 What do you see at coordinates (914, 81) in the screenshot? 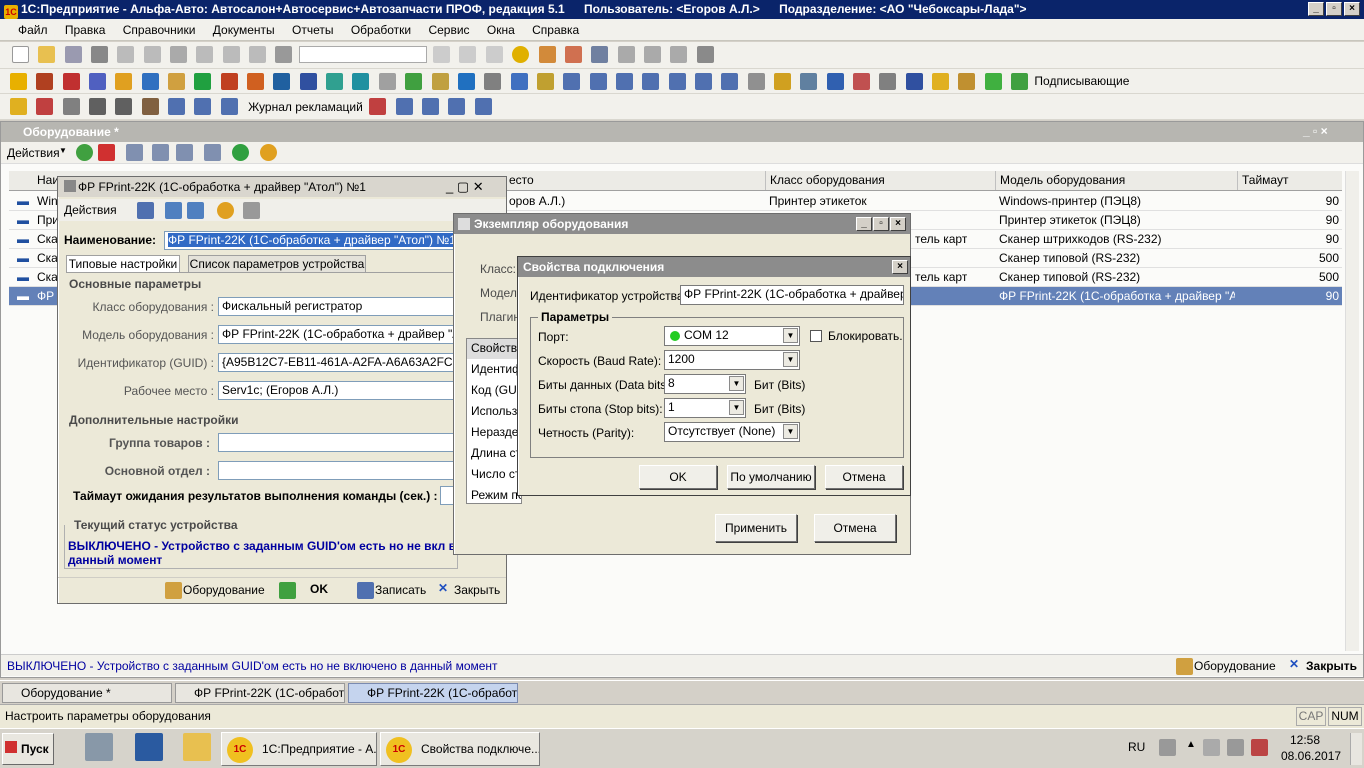
I see `book-icon` at bounding box center [914, 81].